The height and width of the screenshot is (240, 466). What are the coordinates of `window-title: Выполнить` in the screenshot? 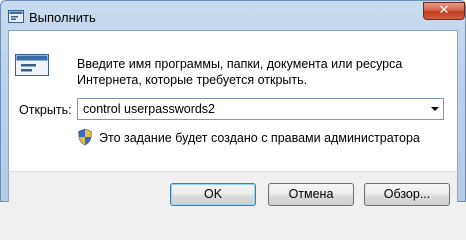 It's located at (62, 17).